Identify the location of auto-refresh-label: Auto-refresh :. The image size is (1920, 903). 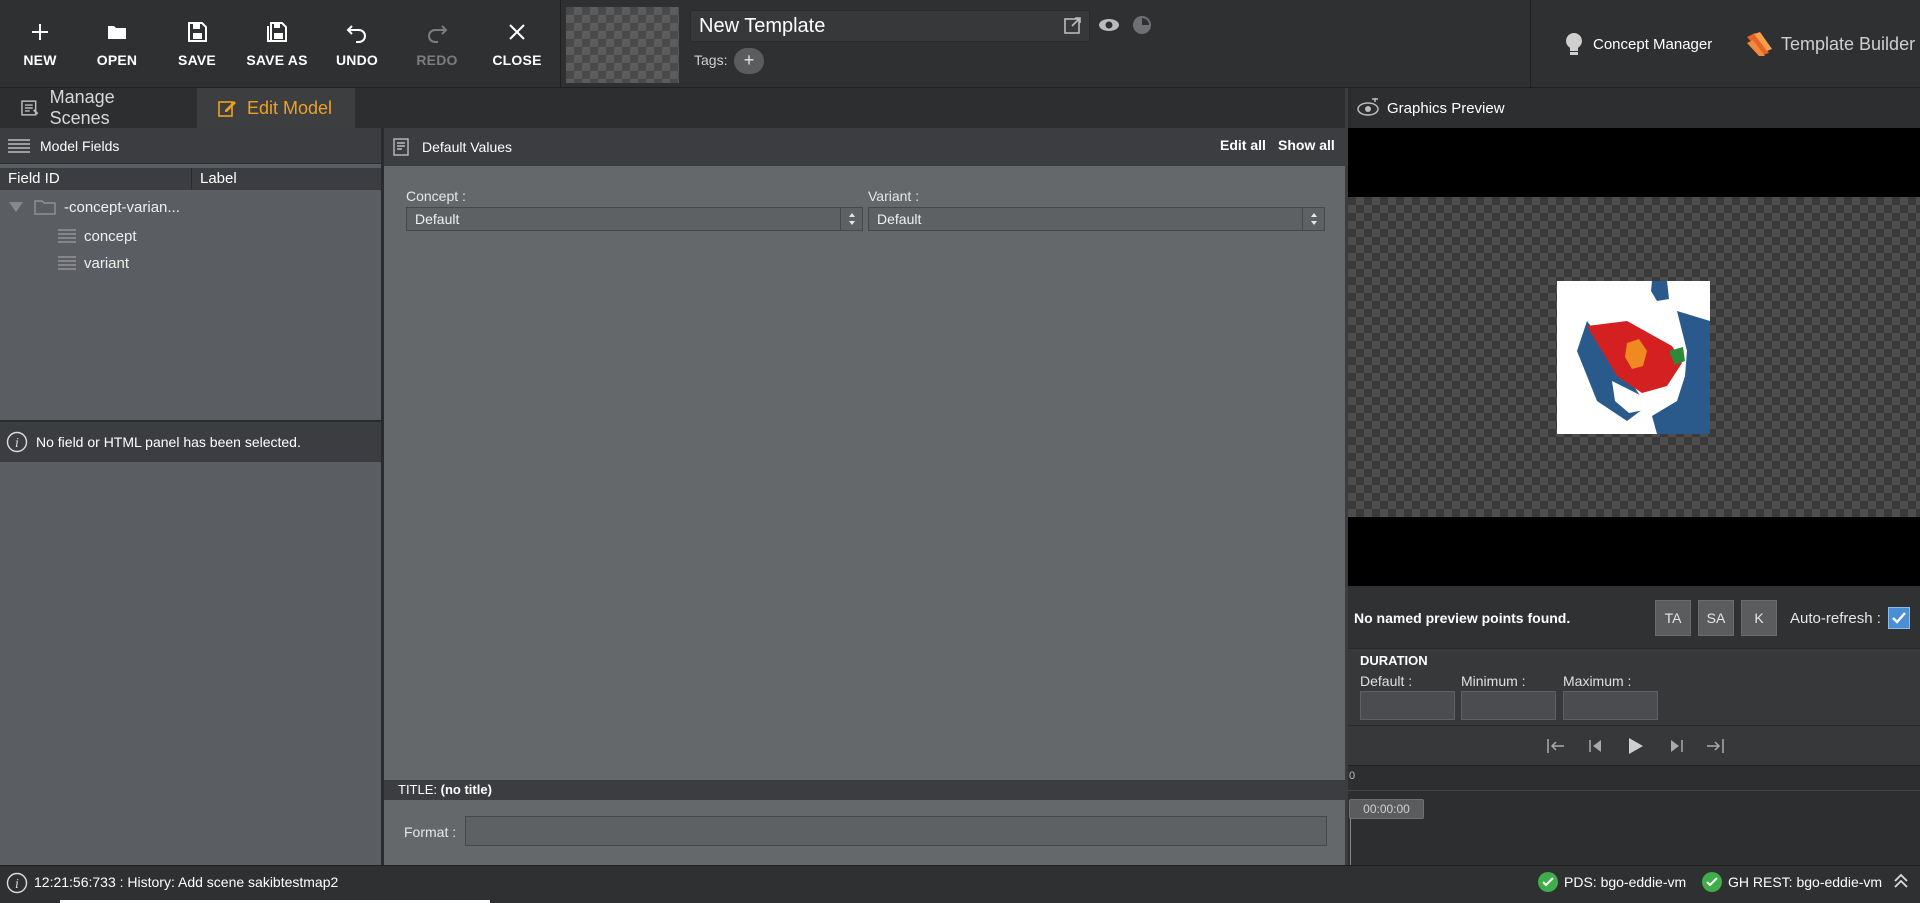
(1835, 618).